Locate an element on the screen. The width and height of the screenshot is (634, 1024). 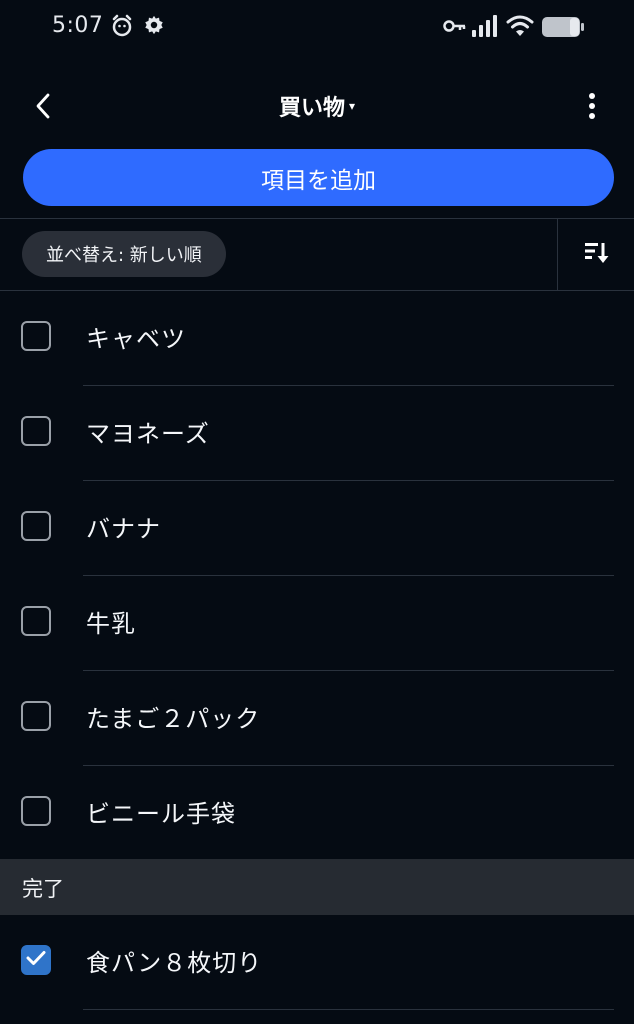
alarm-icon is located at coordinates (122, 28).